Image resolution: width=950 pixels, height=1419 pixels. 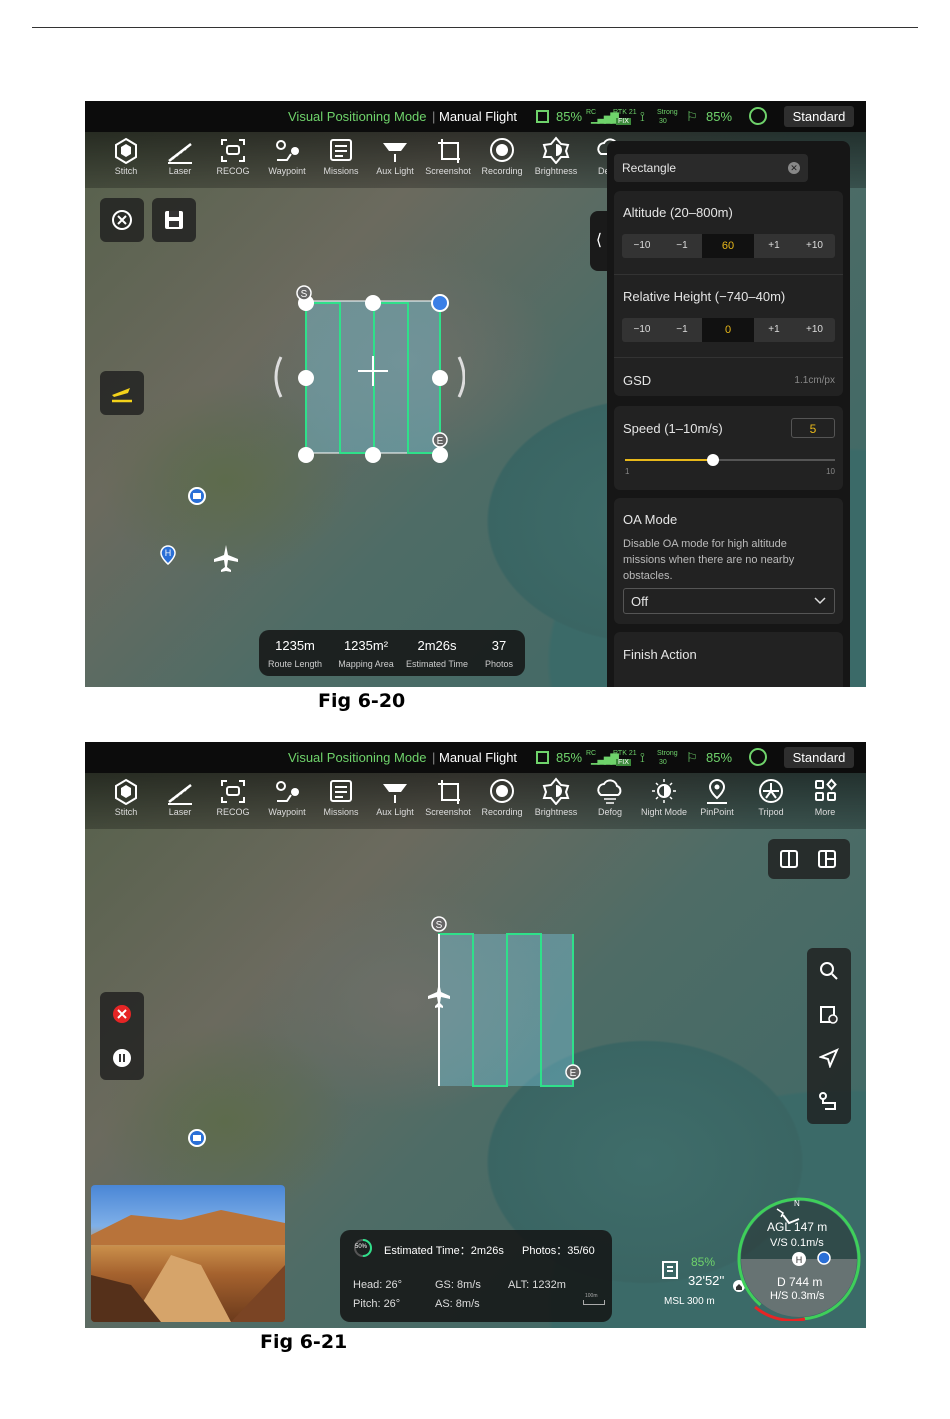 I want to click on gsd-value: 1.1cm/px, so click(x=814, y=380).